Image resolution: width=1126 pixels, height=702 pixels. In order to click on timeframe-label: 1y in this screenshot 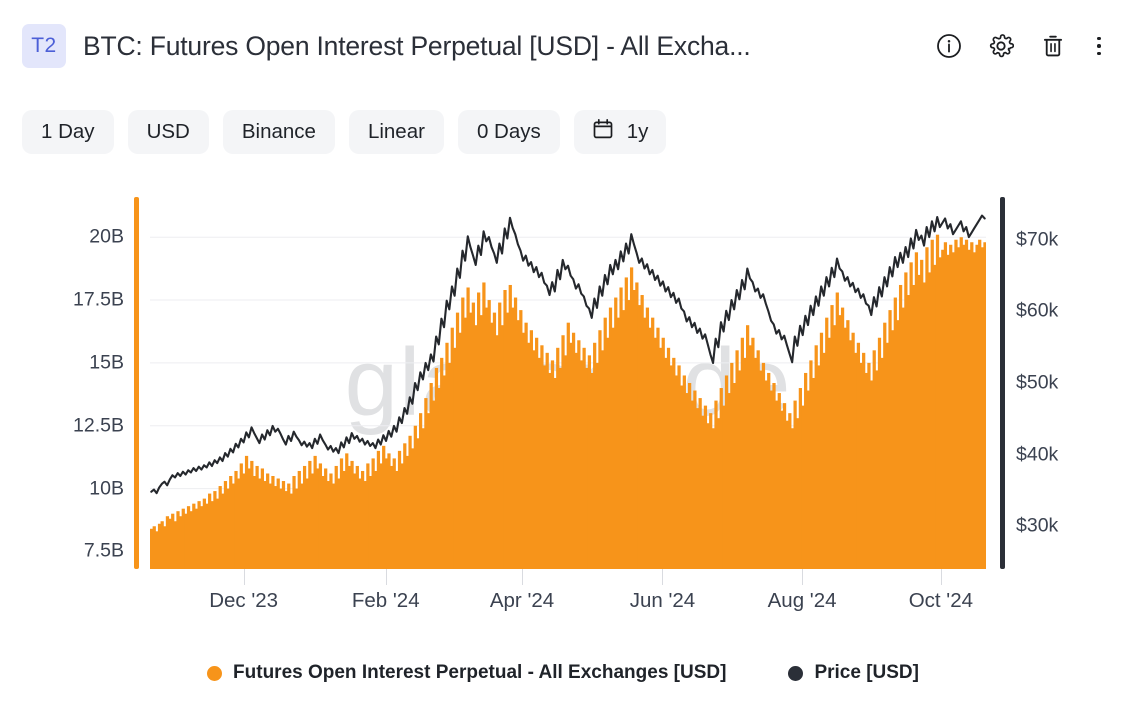, I will do `click(637, 131)`.